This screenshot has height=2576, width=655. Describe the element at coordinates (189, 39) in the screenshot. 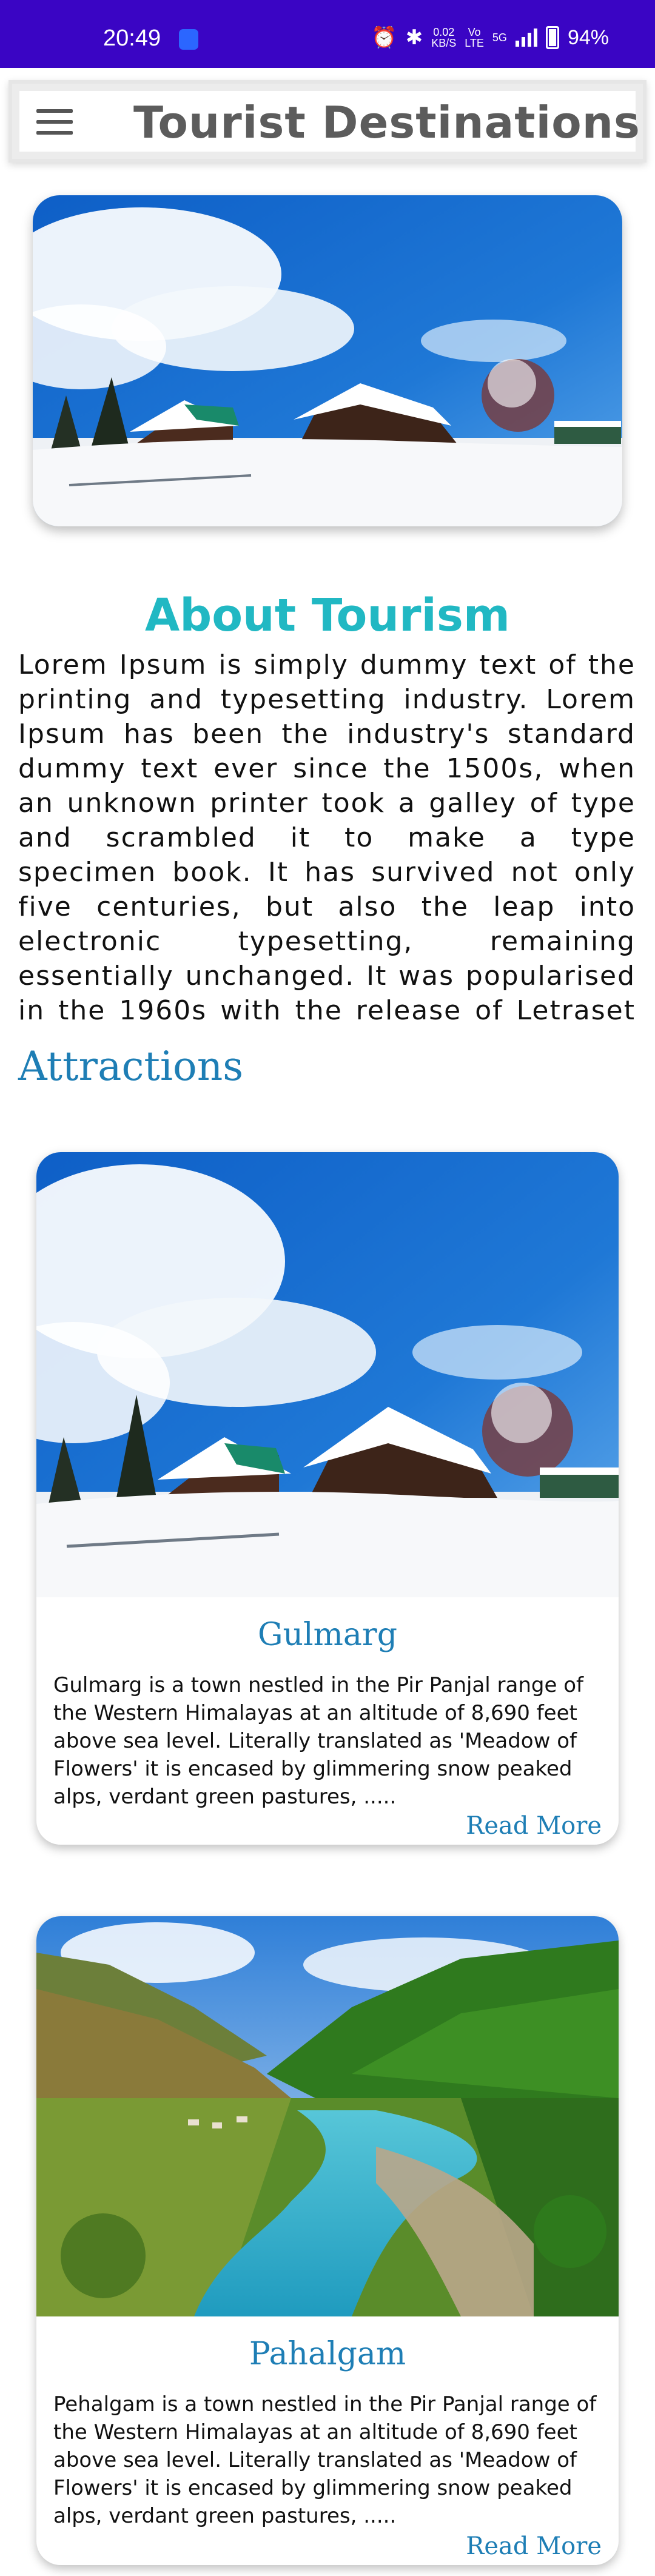

I see `notification-icon` at that location.